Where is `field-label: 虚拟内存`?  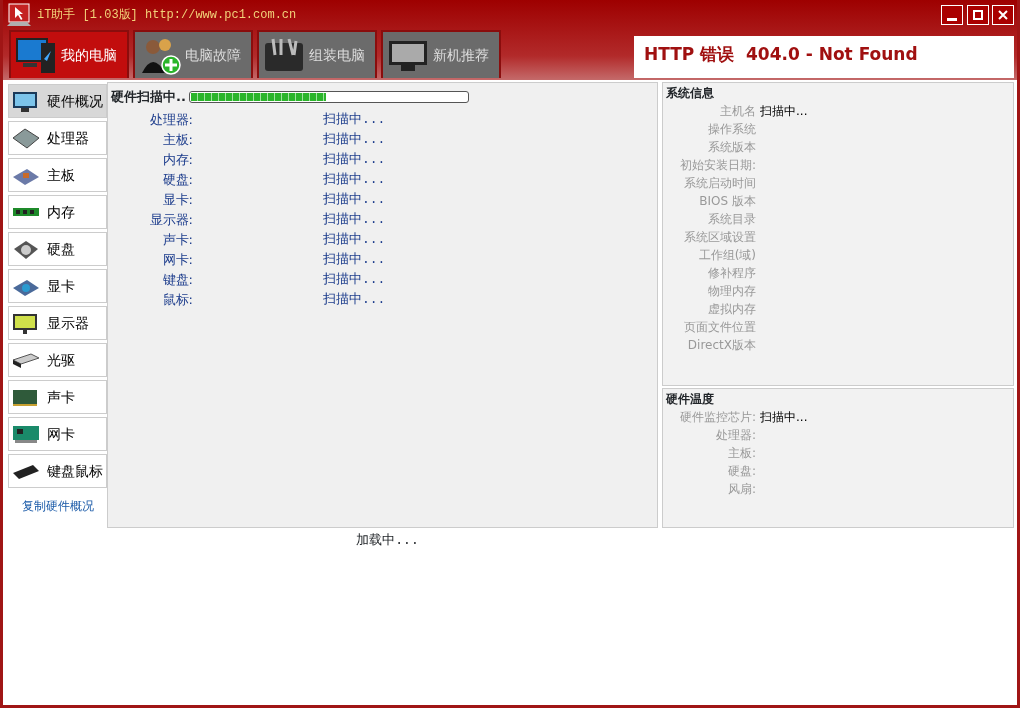
field-label: 虚拟内存 is located at coordinates (731, 309).